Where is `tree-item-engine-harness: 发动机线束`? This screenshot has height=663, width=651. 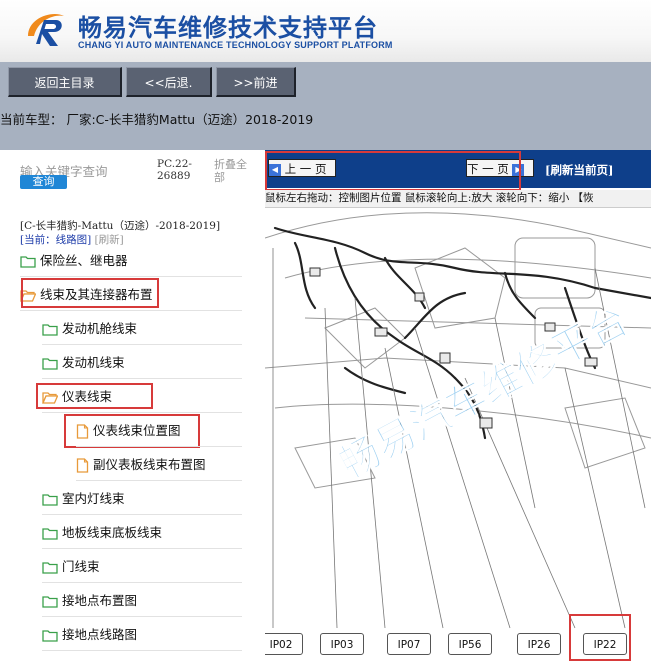 tree-item-engine-harness: 发动机线束 is located at coordinates (83, 363).